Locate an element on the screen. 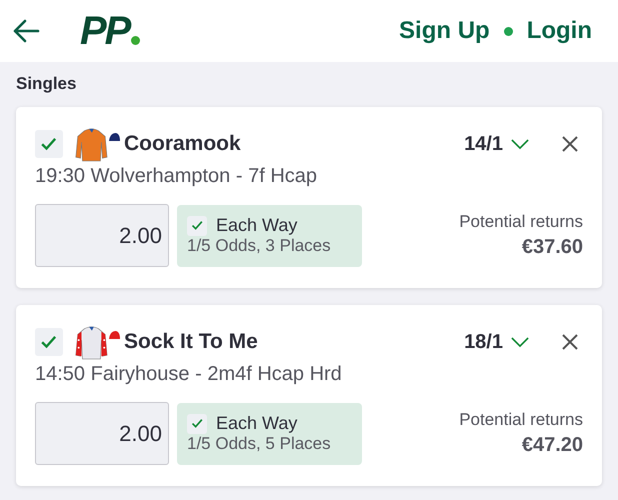  header-link: Sign Up is located at coordinates (444, 31).